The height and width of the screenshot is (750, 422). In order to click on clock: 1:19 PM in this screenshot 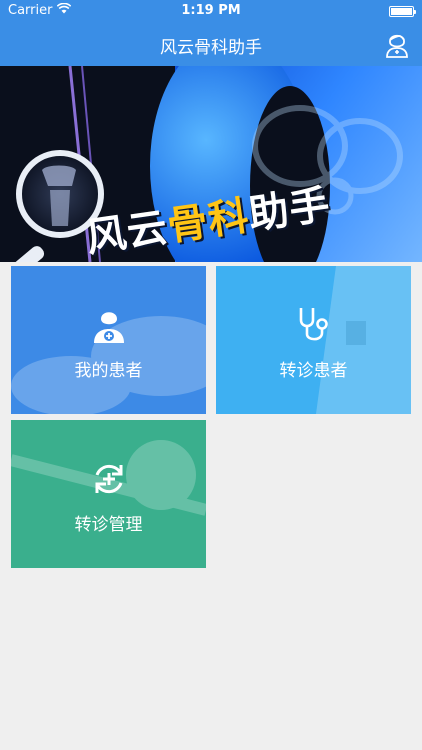, I will do `click(211, 10)`.